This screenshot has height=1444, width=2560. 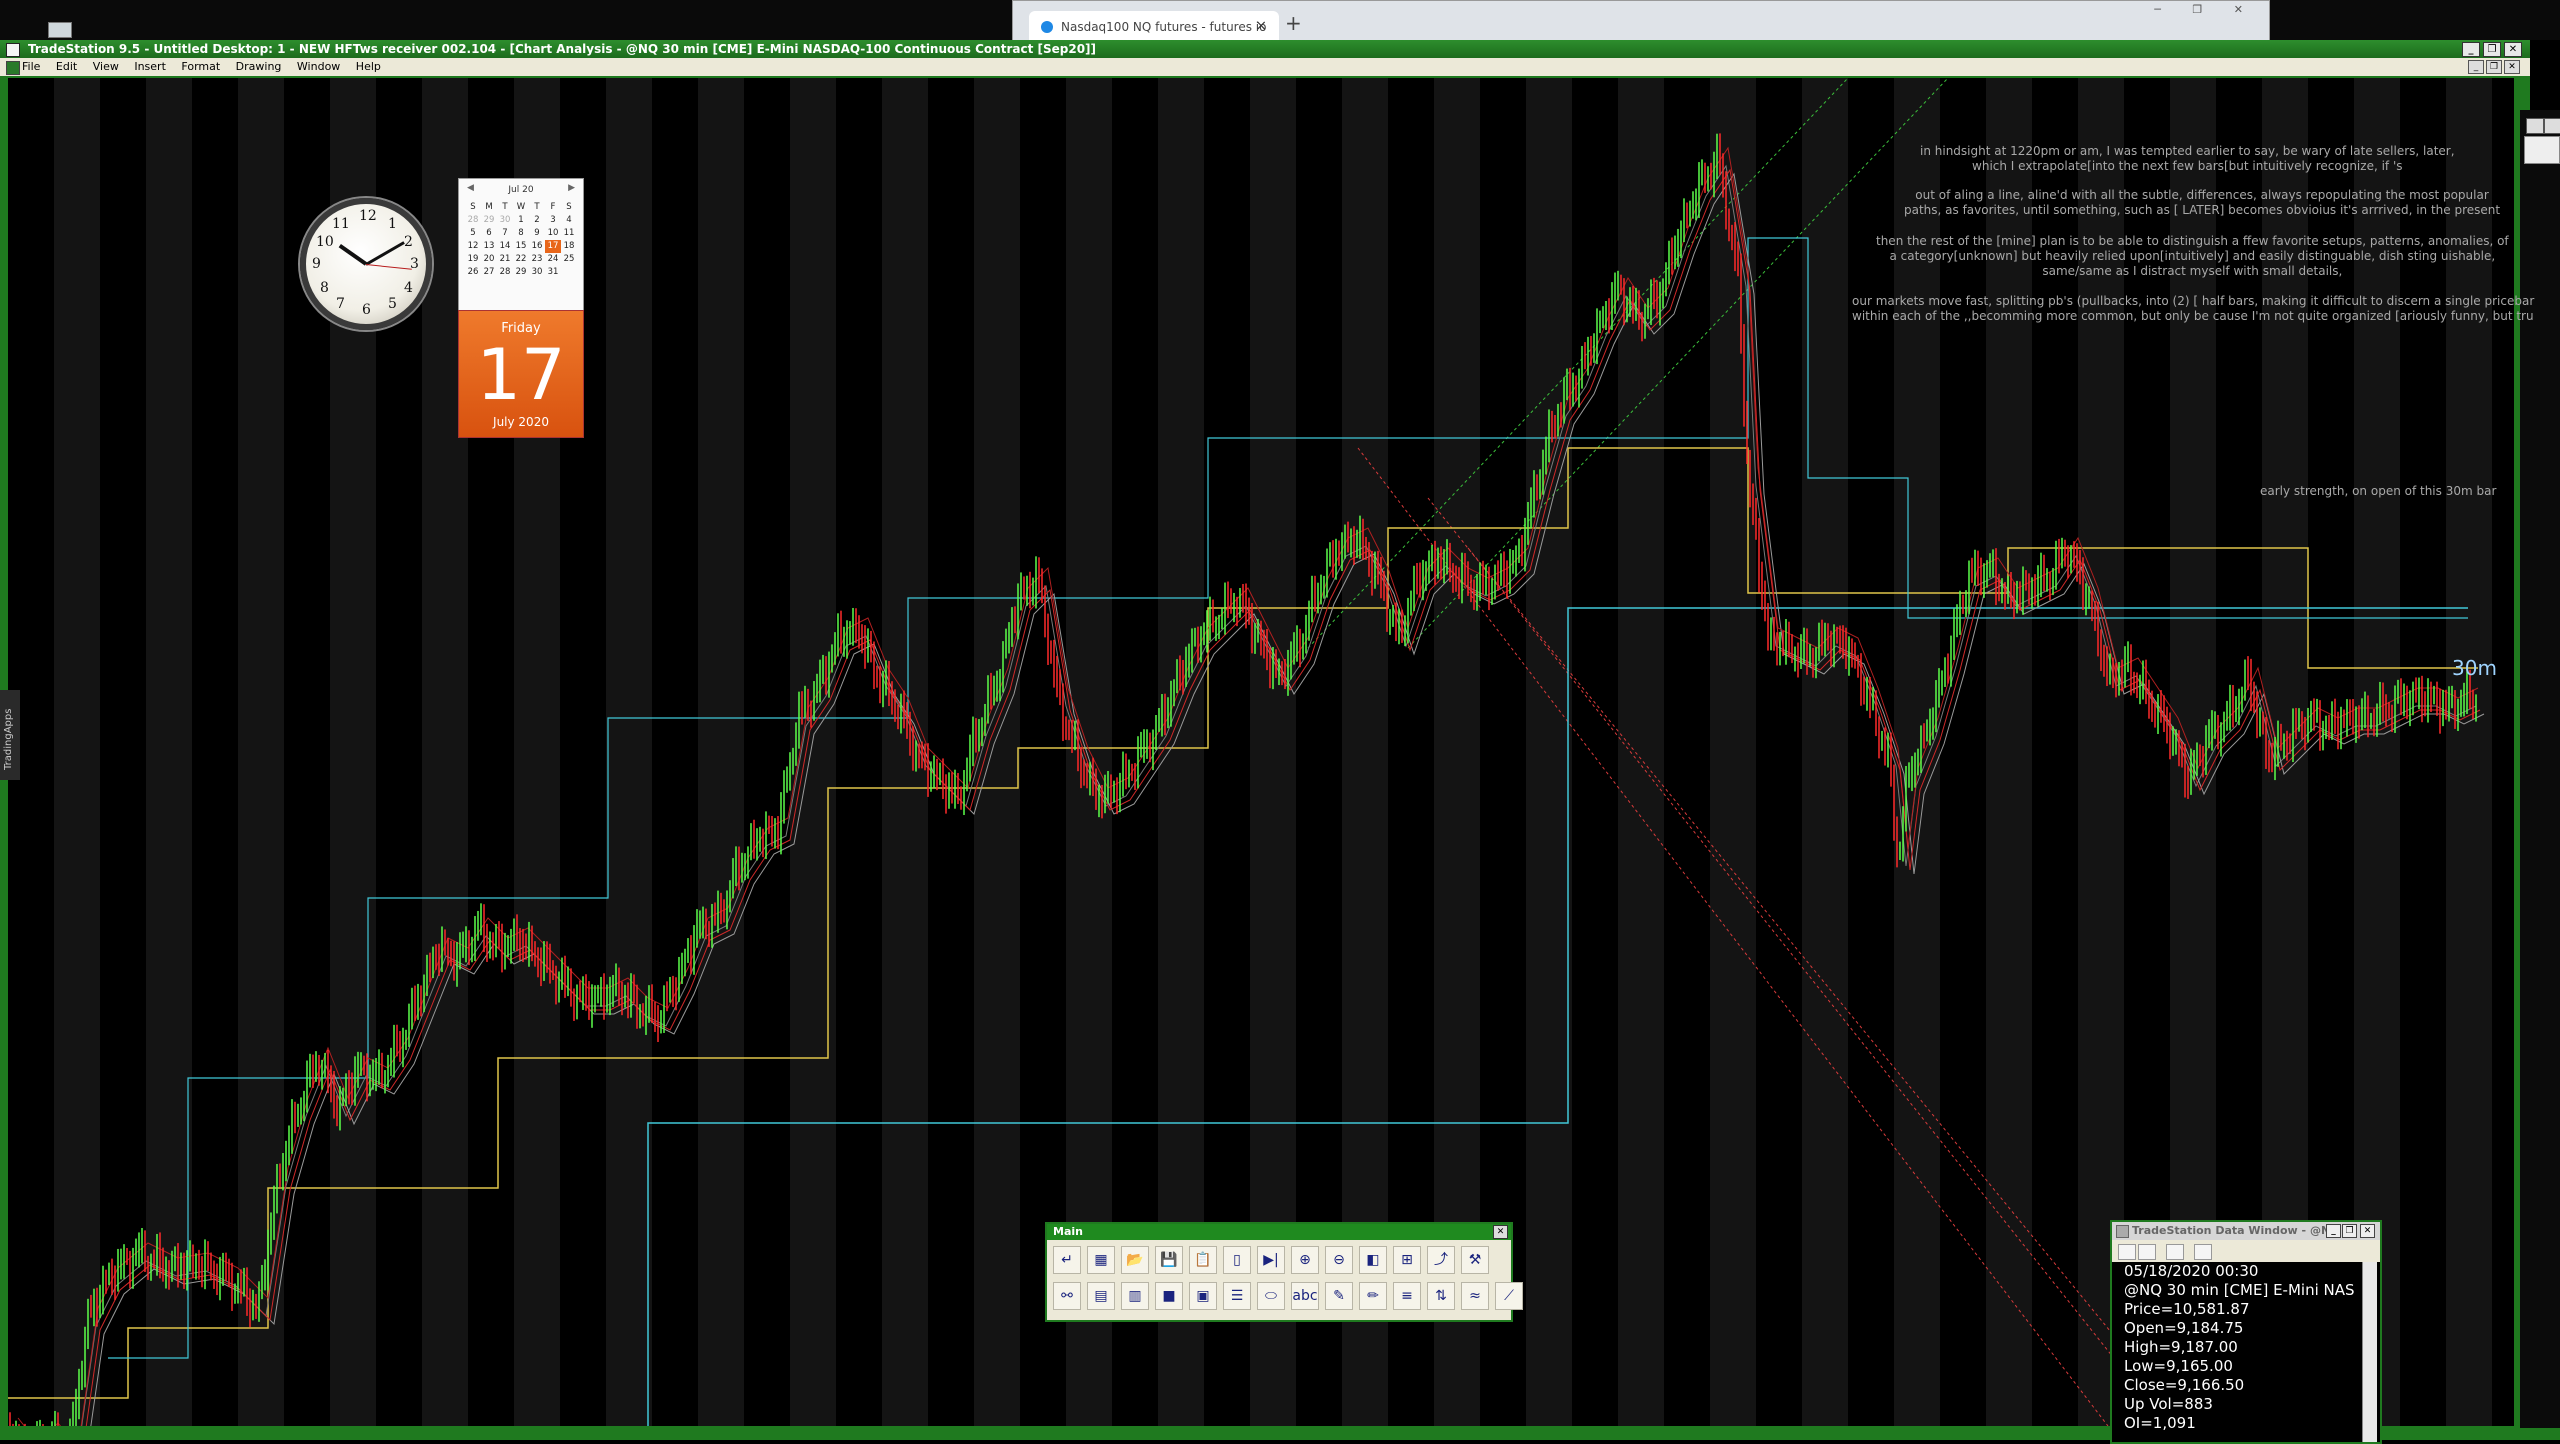 I want to click on calendar-day: 5, so click(x=473, y=233).